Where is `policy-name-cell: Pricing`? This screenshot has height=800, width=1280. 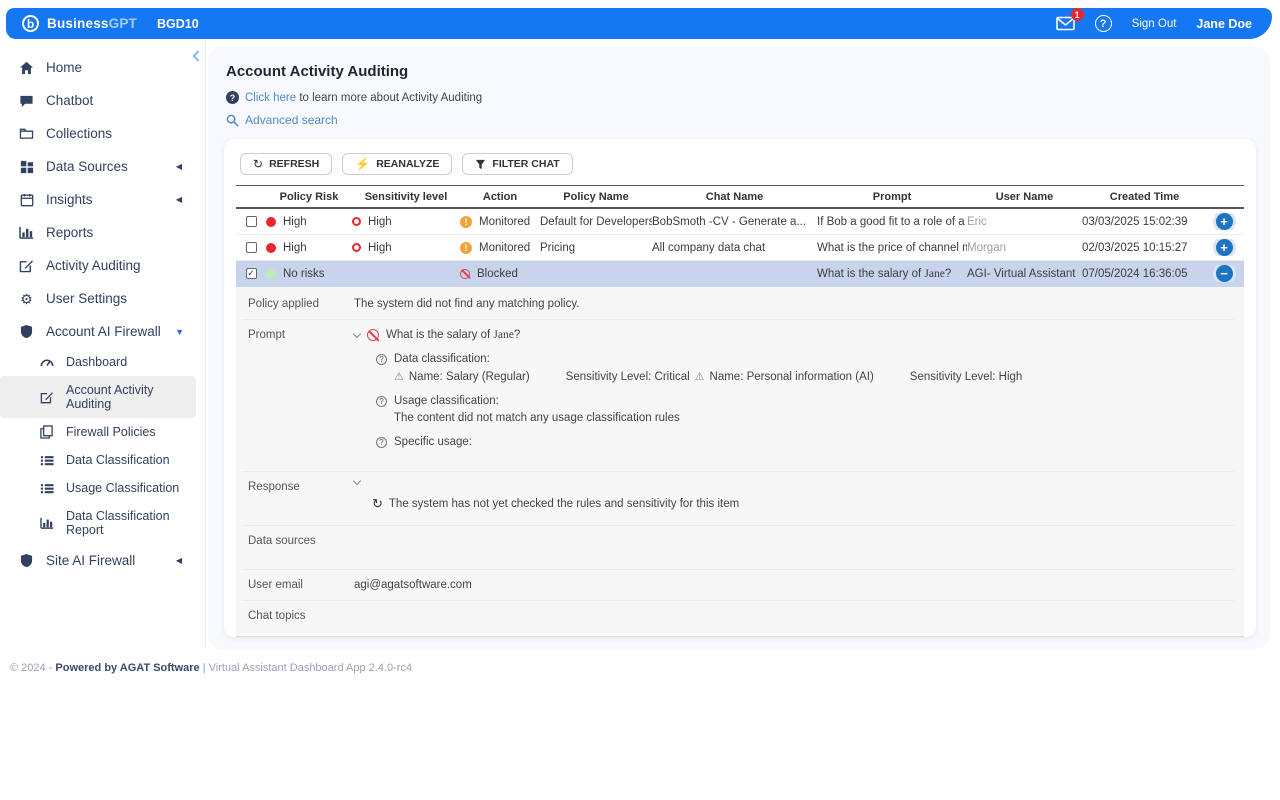
policy-name-cell: Pricing is located at coordinates (558, 247).